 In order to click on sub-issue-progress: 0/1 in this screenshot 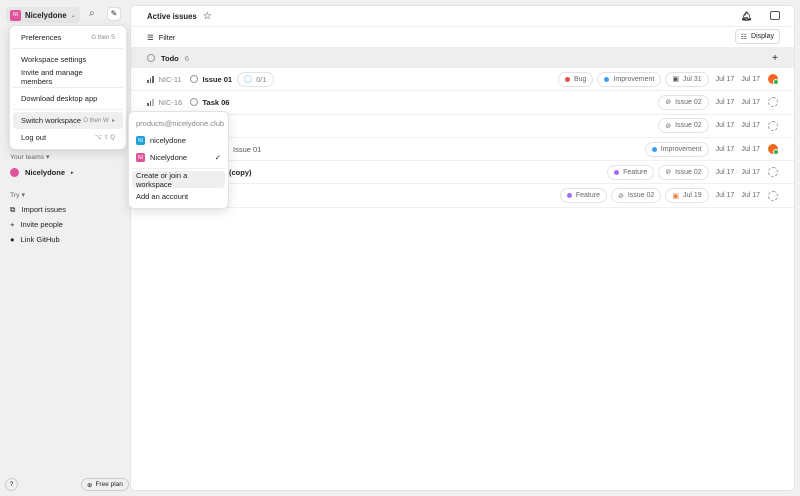, I will do `click(255, 79)`.